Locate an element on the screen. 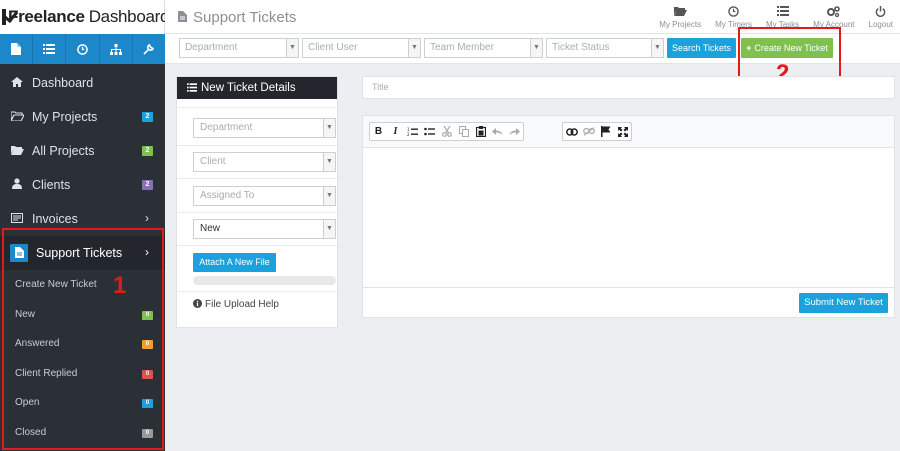 The width and height of the screenshot is (900, 451). top-link-my-timers: My Timers is located at coordinates (733, 17).